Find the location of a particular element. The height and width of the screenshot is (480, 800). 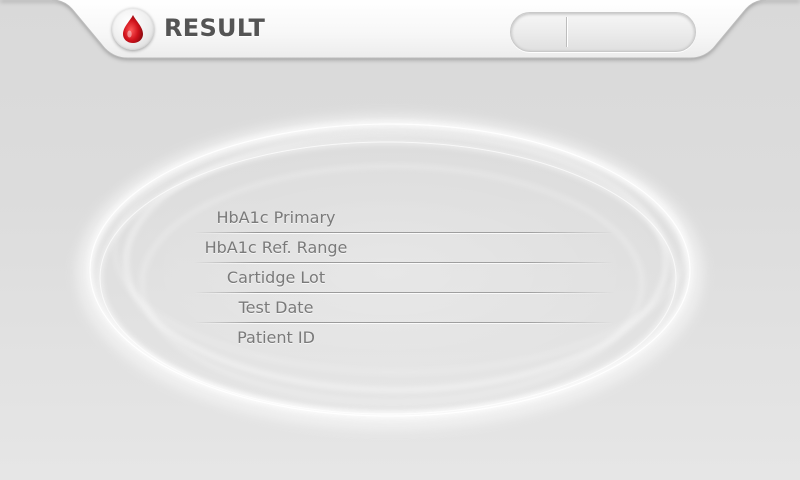

result-row-test-date: Test Date is located at coordinates (400, 309).